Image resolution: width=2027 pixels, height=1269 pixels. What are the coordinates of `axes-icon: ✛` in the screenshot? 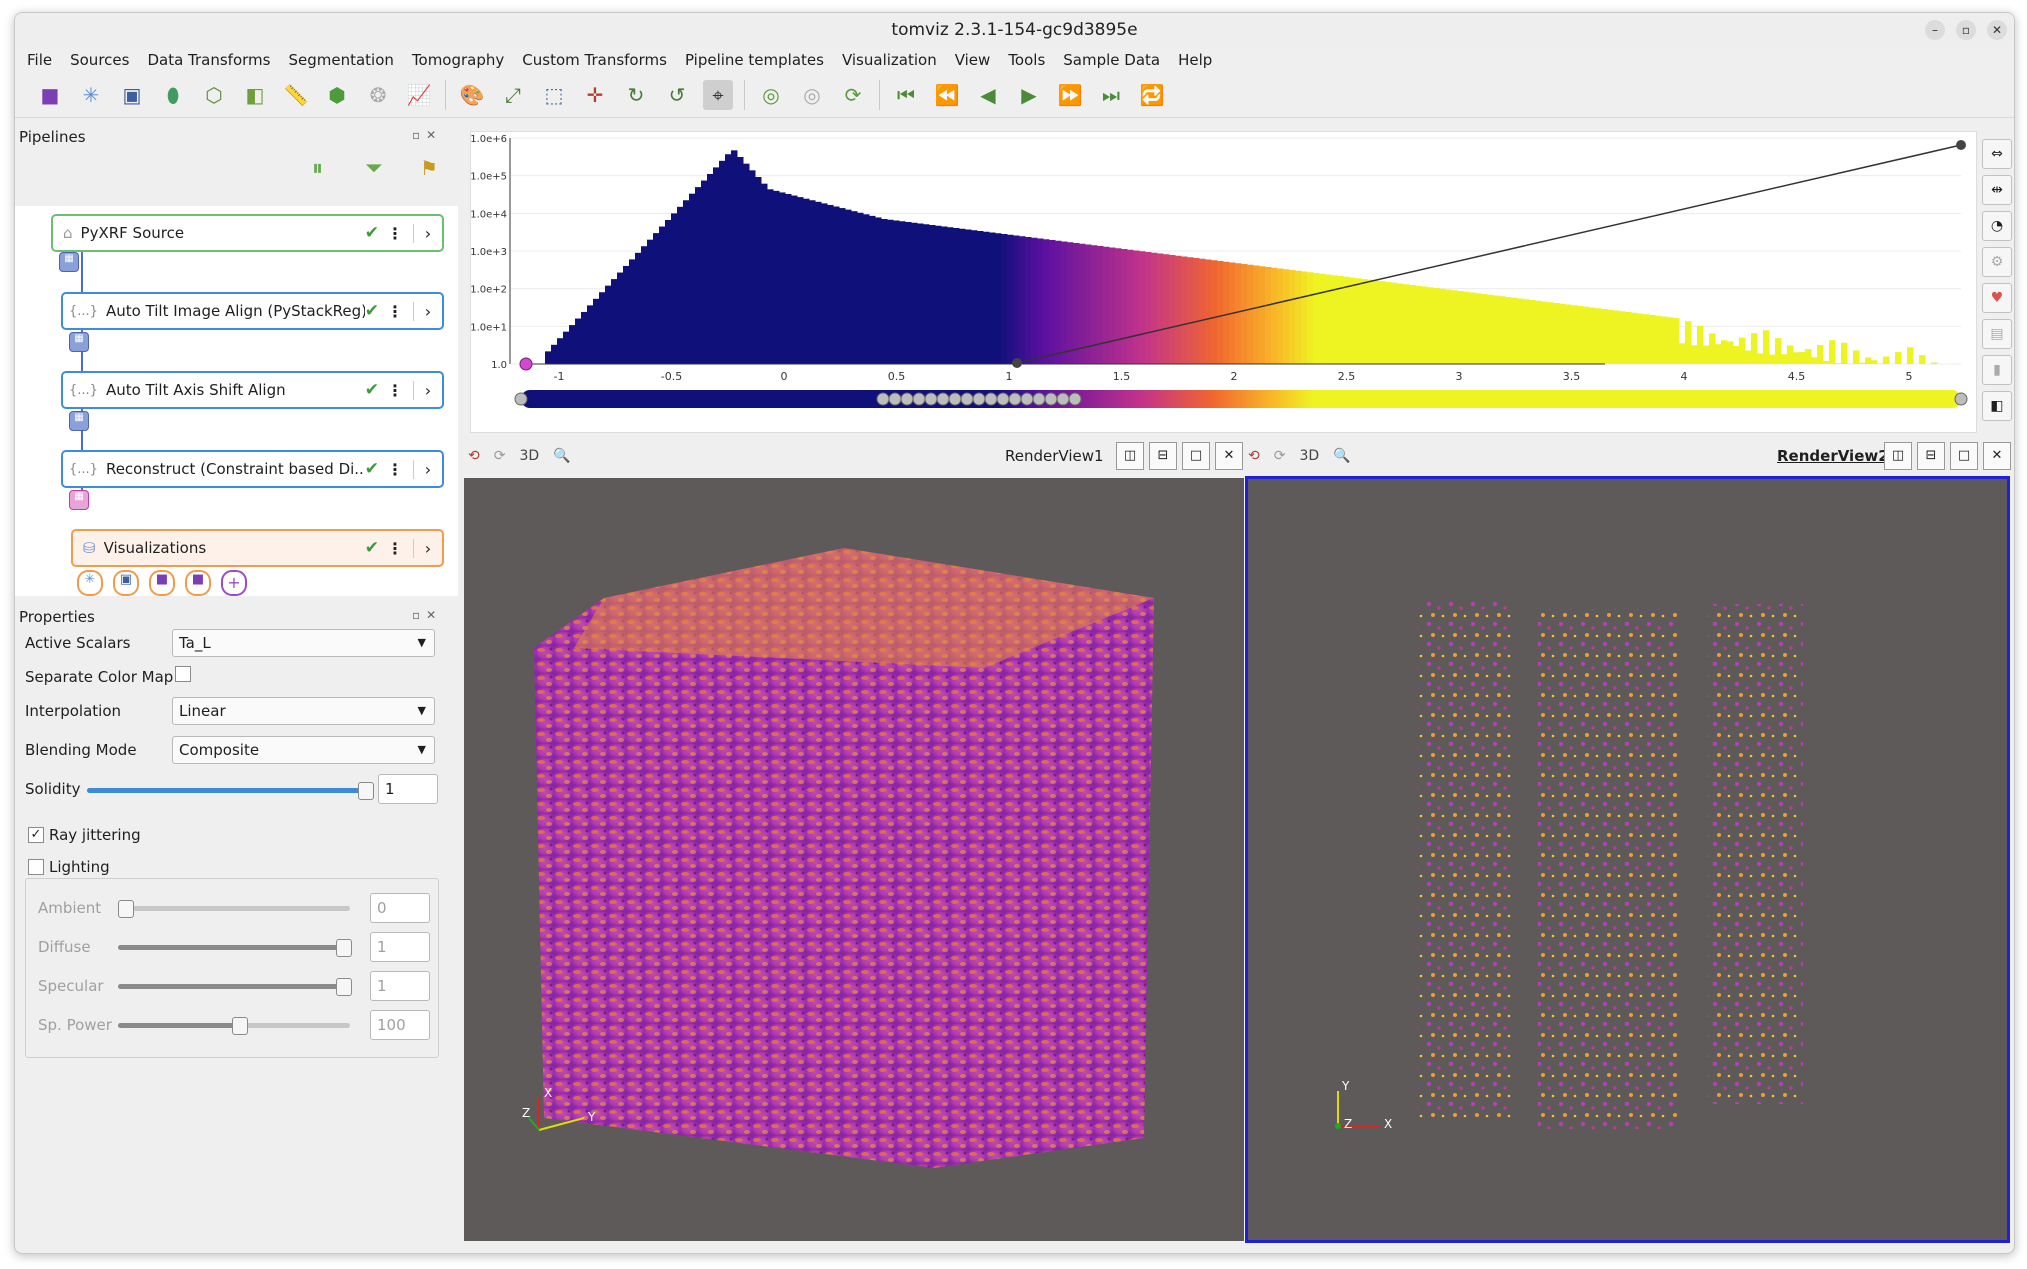 It's located at (595, 95).